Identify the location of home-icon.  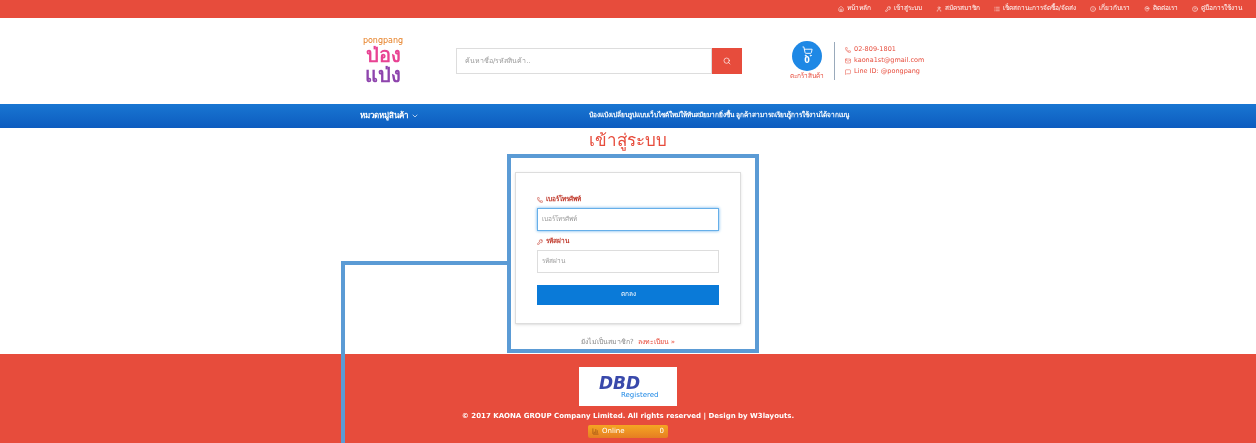
(840, 9).